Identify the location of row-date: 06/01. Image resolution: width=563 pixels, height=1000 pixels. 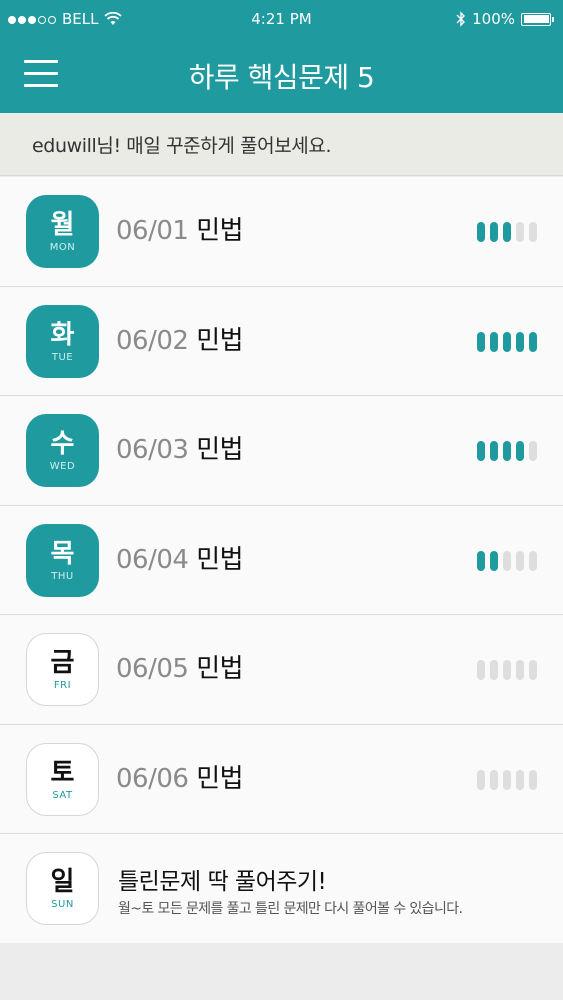
(152, 231).